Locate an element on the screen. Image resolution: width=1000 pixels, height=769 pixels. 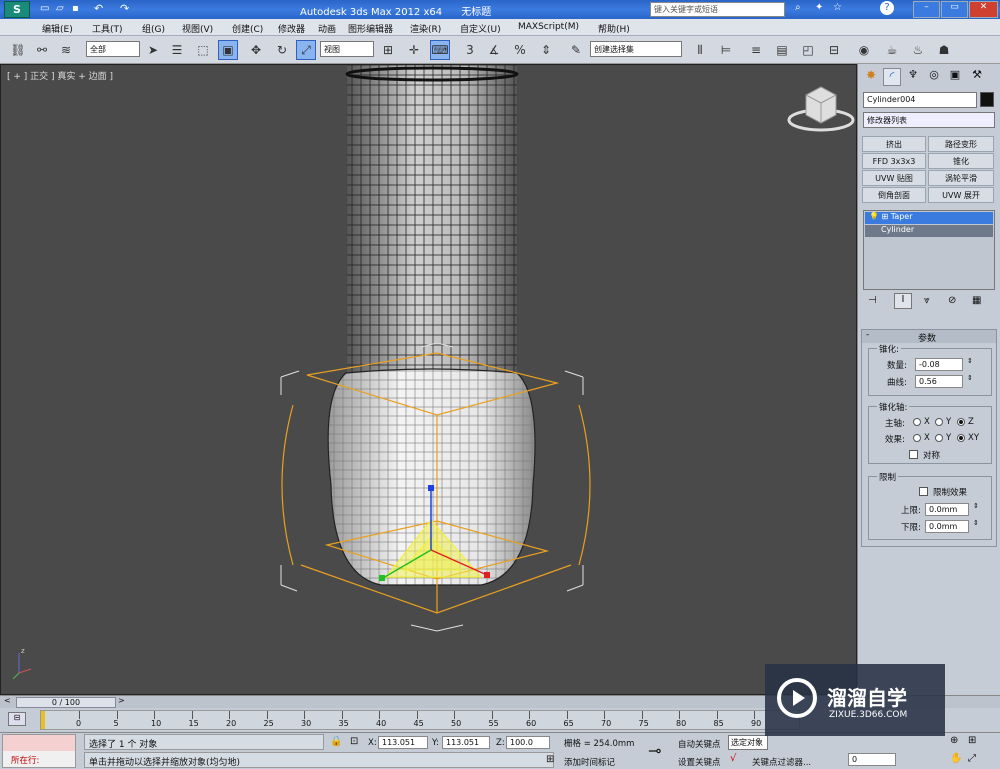
tab-display: ▣ is located at coordinates (955, 77).